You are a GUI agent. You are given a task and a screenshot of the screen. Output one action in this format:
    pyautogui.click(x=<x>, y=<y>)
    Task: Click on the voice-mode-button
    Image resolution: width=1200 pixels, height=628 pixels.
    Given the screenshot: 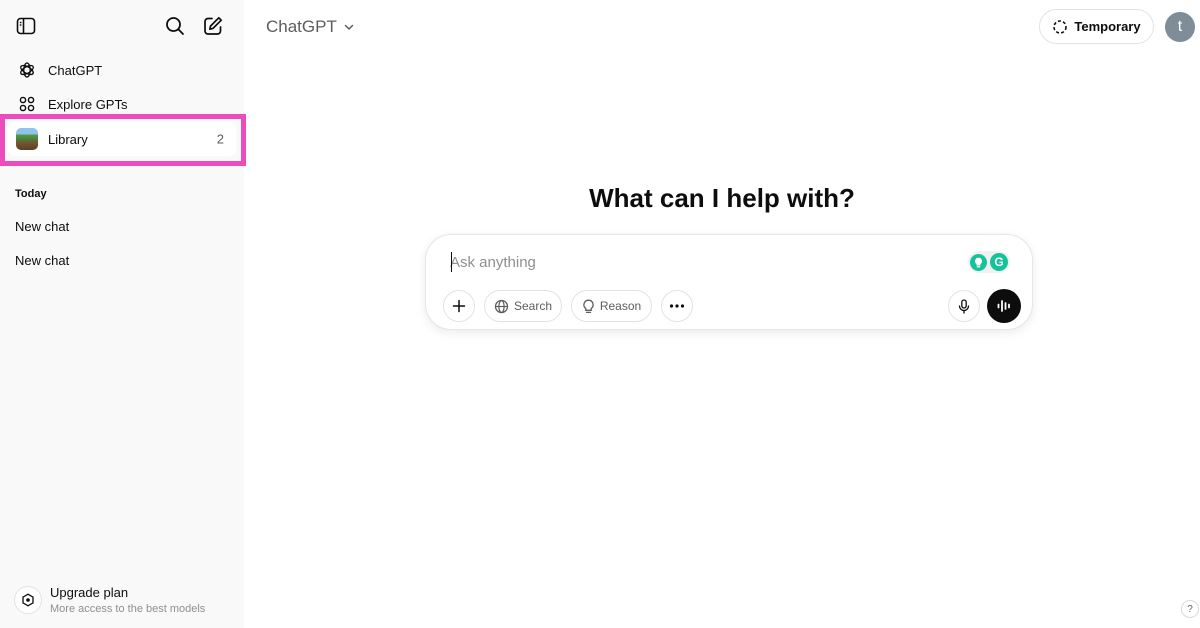 What is the action you would take?
    pyautogui.click(x=1004, y=306)
    